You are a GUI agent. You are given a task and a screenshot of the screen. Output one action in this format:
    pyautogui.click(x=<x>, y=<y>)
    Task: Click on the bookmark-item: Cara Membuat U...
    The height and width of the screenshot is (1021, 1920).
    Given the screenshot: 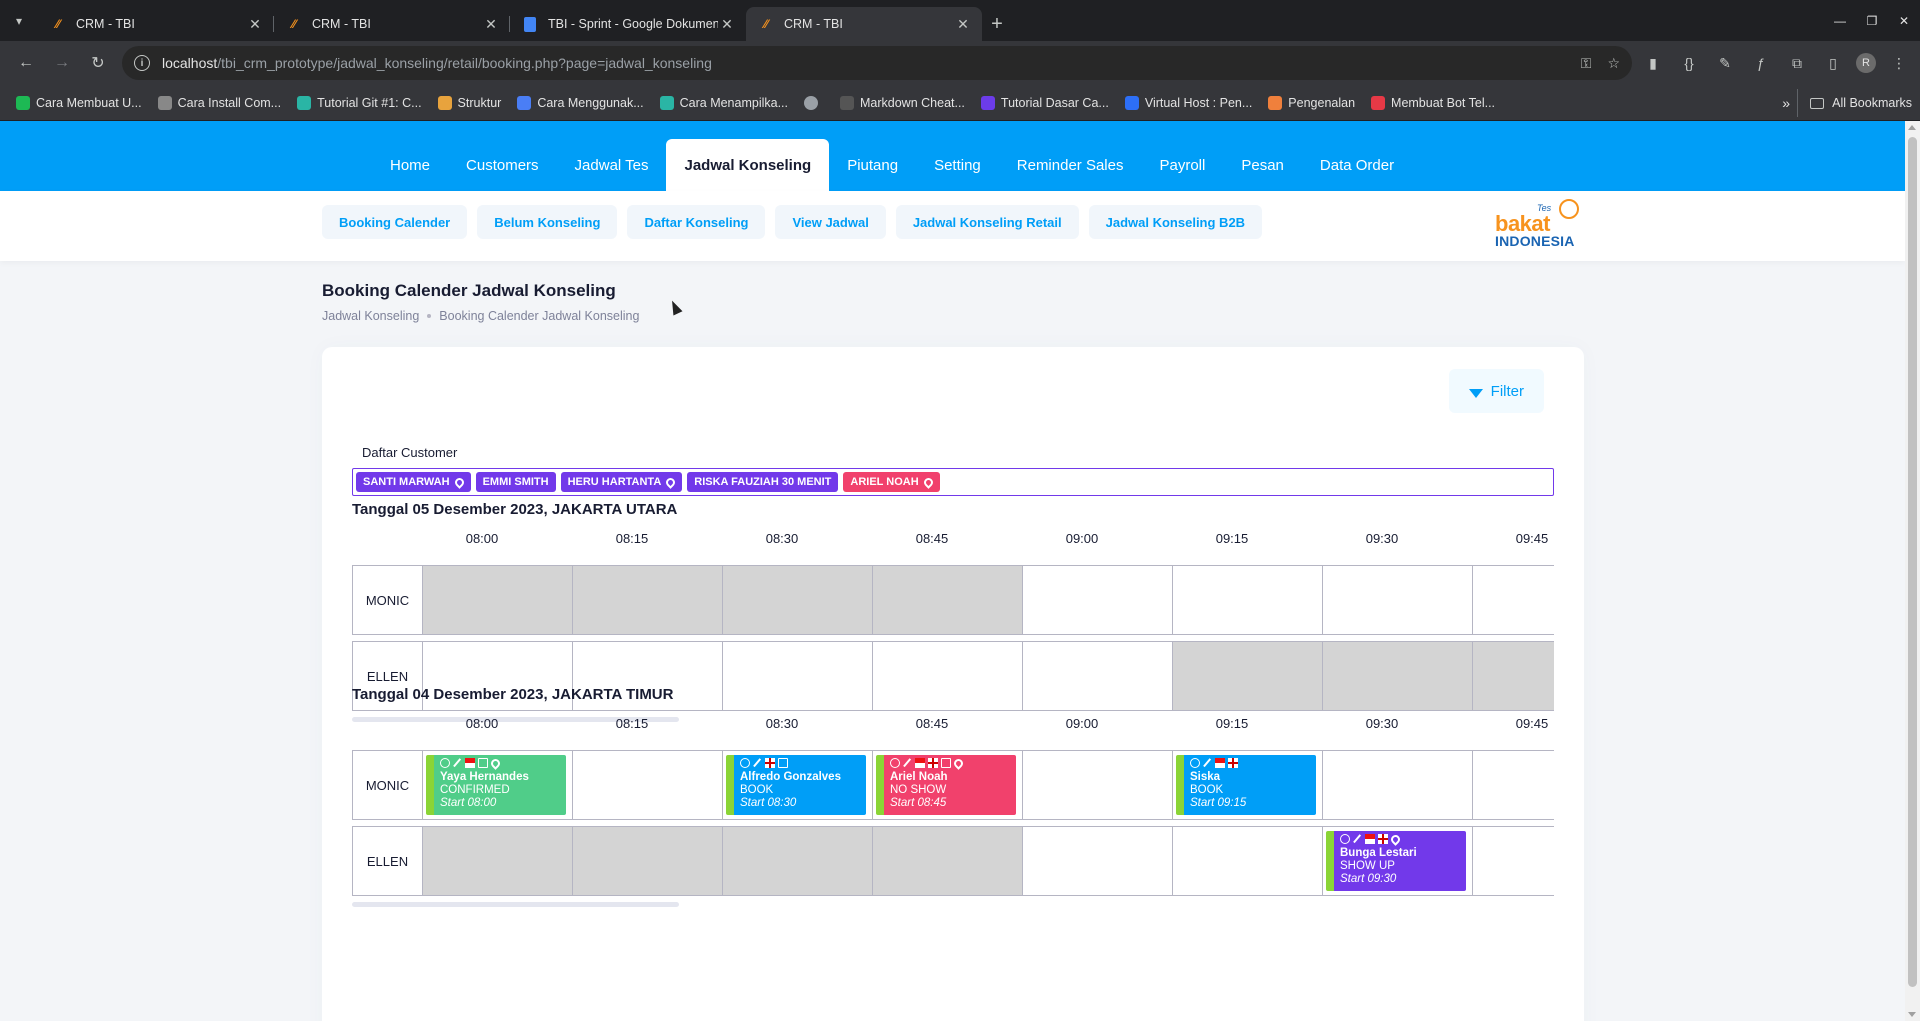 What is the action you would take?
    pyautogui.click(x=79, y=103)
    